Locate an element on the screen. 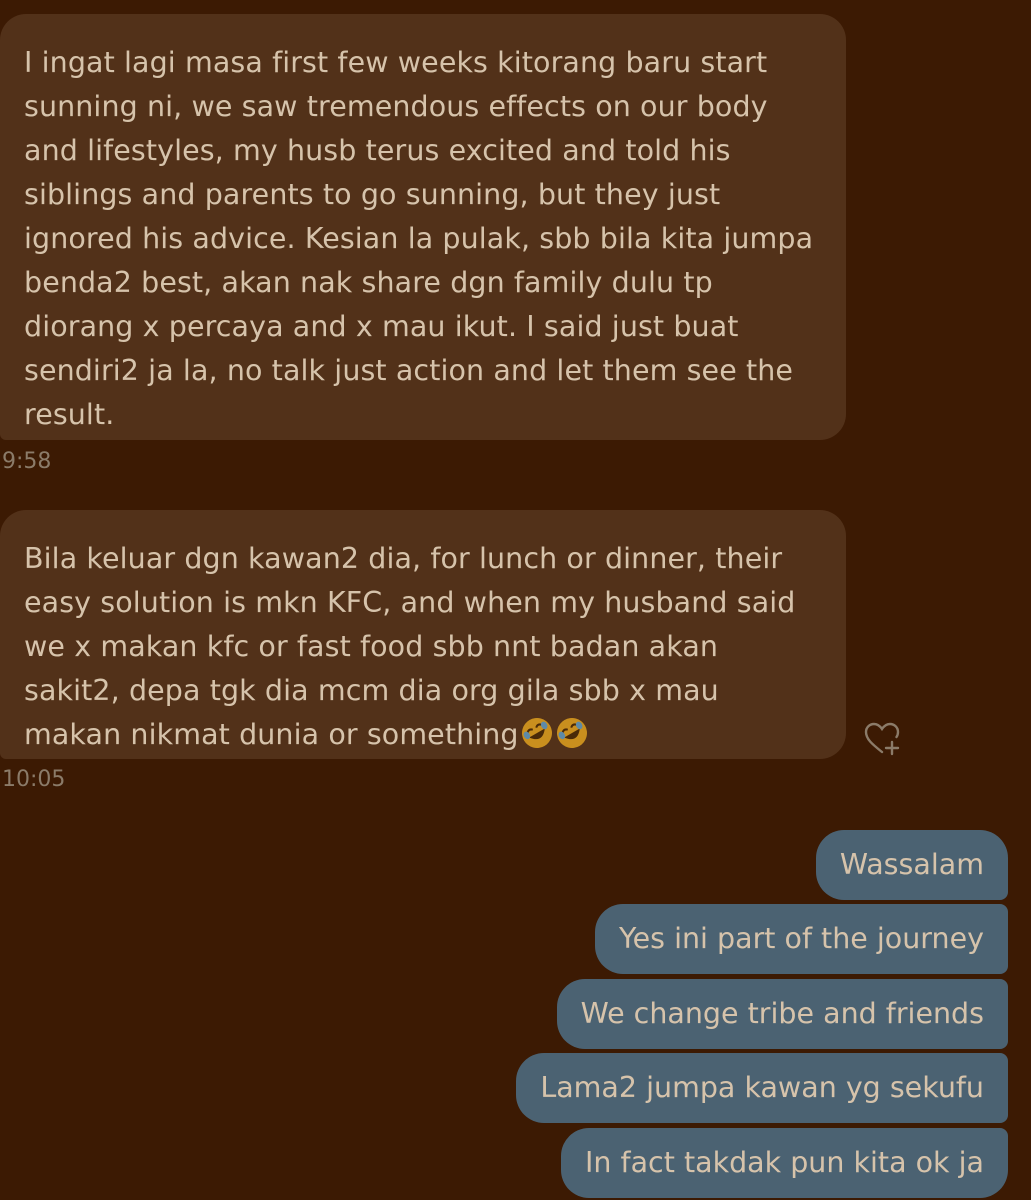  message-text: We change tribe and friends is located at coordinates (782, 1013).